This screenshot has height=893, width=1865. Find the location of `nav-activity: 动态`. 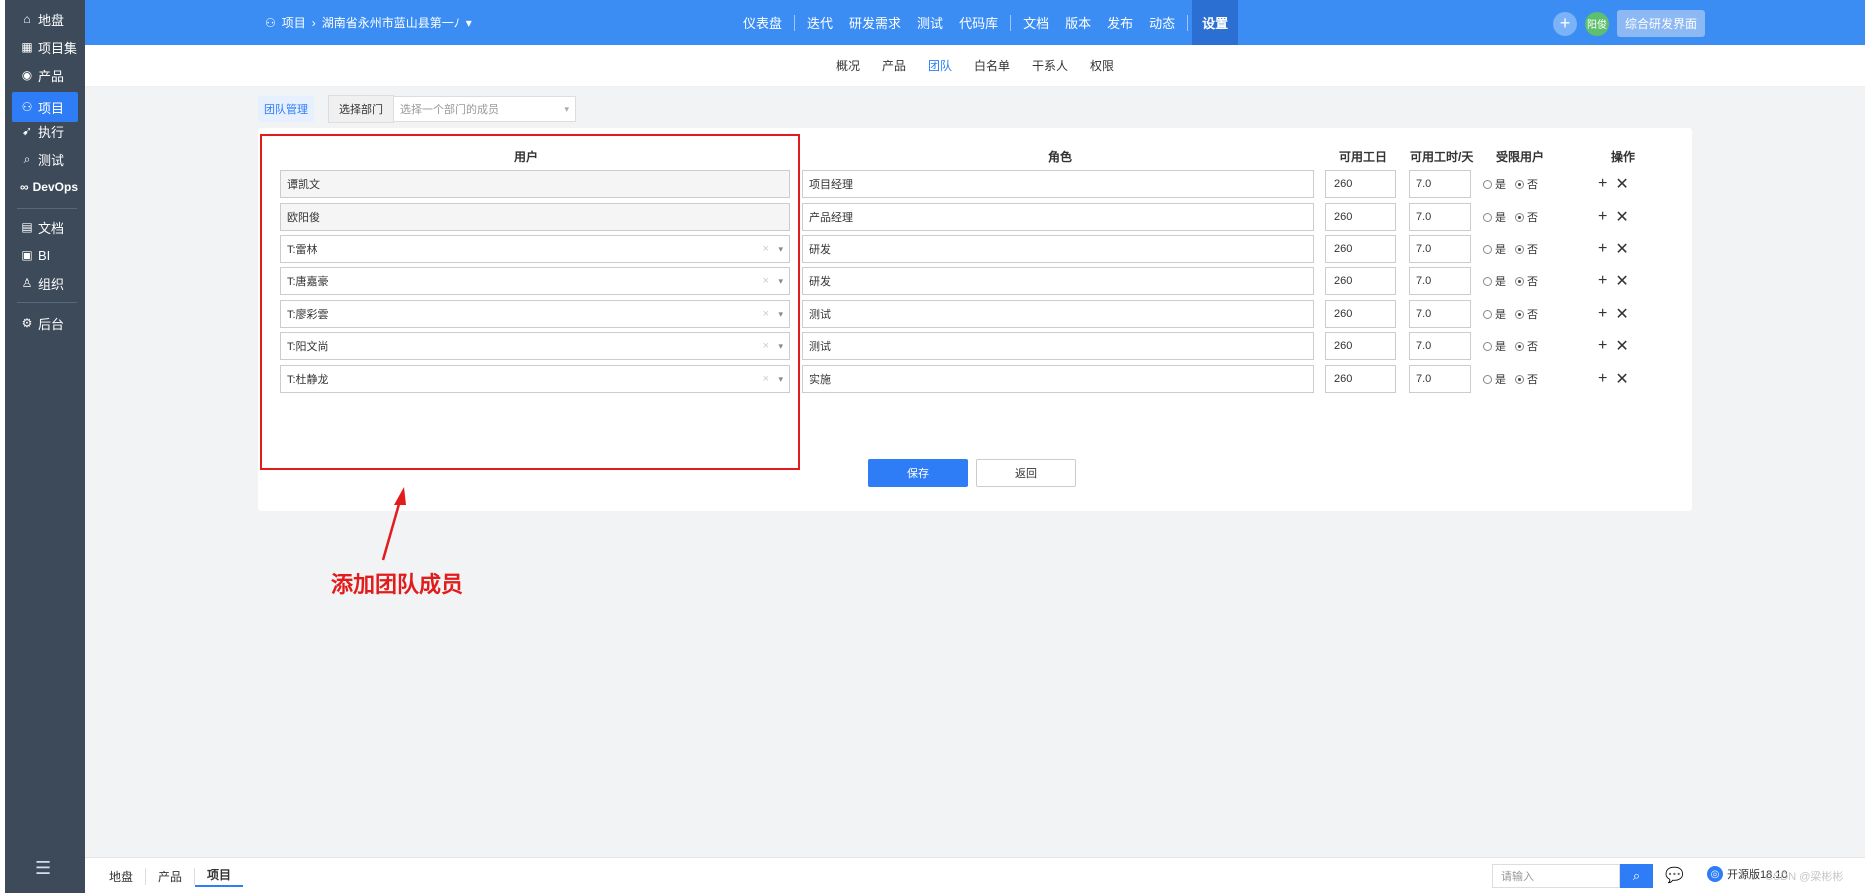

nav-activity: 动态 is located at coordinates (1162, 22).